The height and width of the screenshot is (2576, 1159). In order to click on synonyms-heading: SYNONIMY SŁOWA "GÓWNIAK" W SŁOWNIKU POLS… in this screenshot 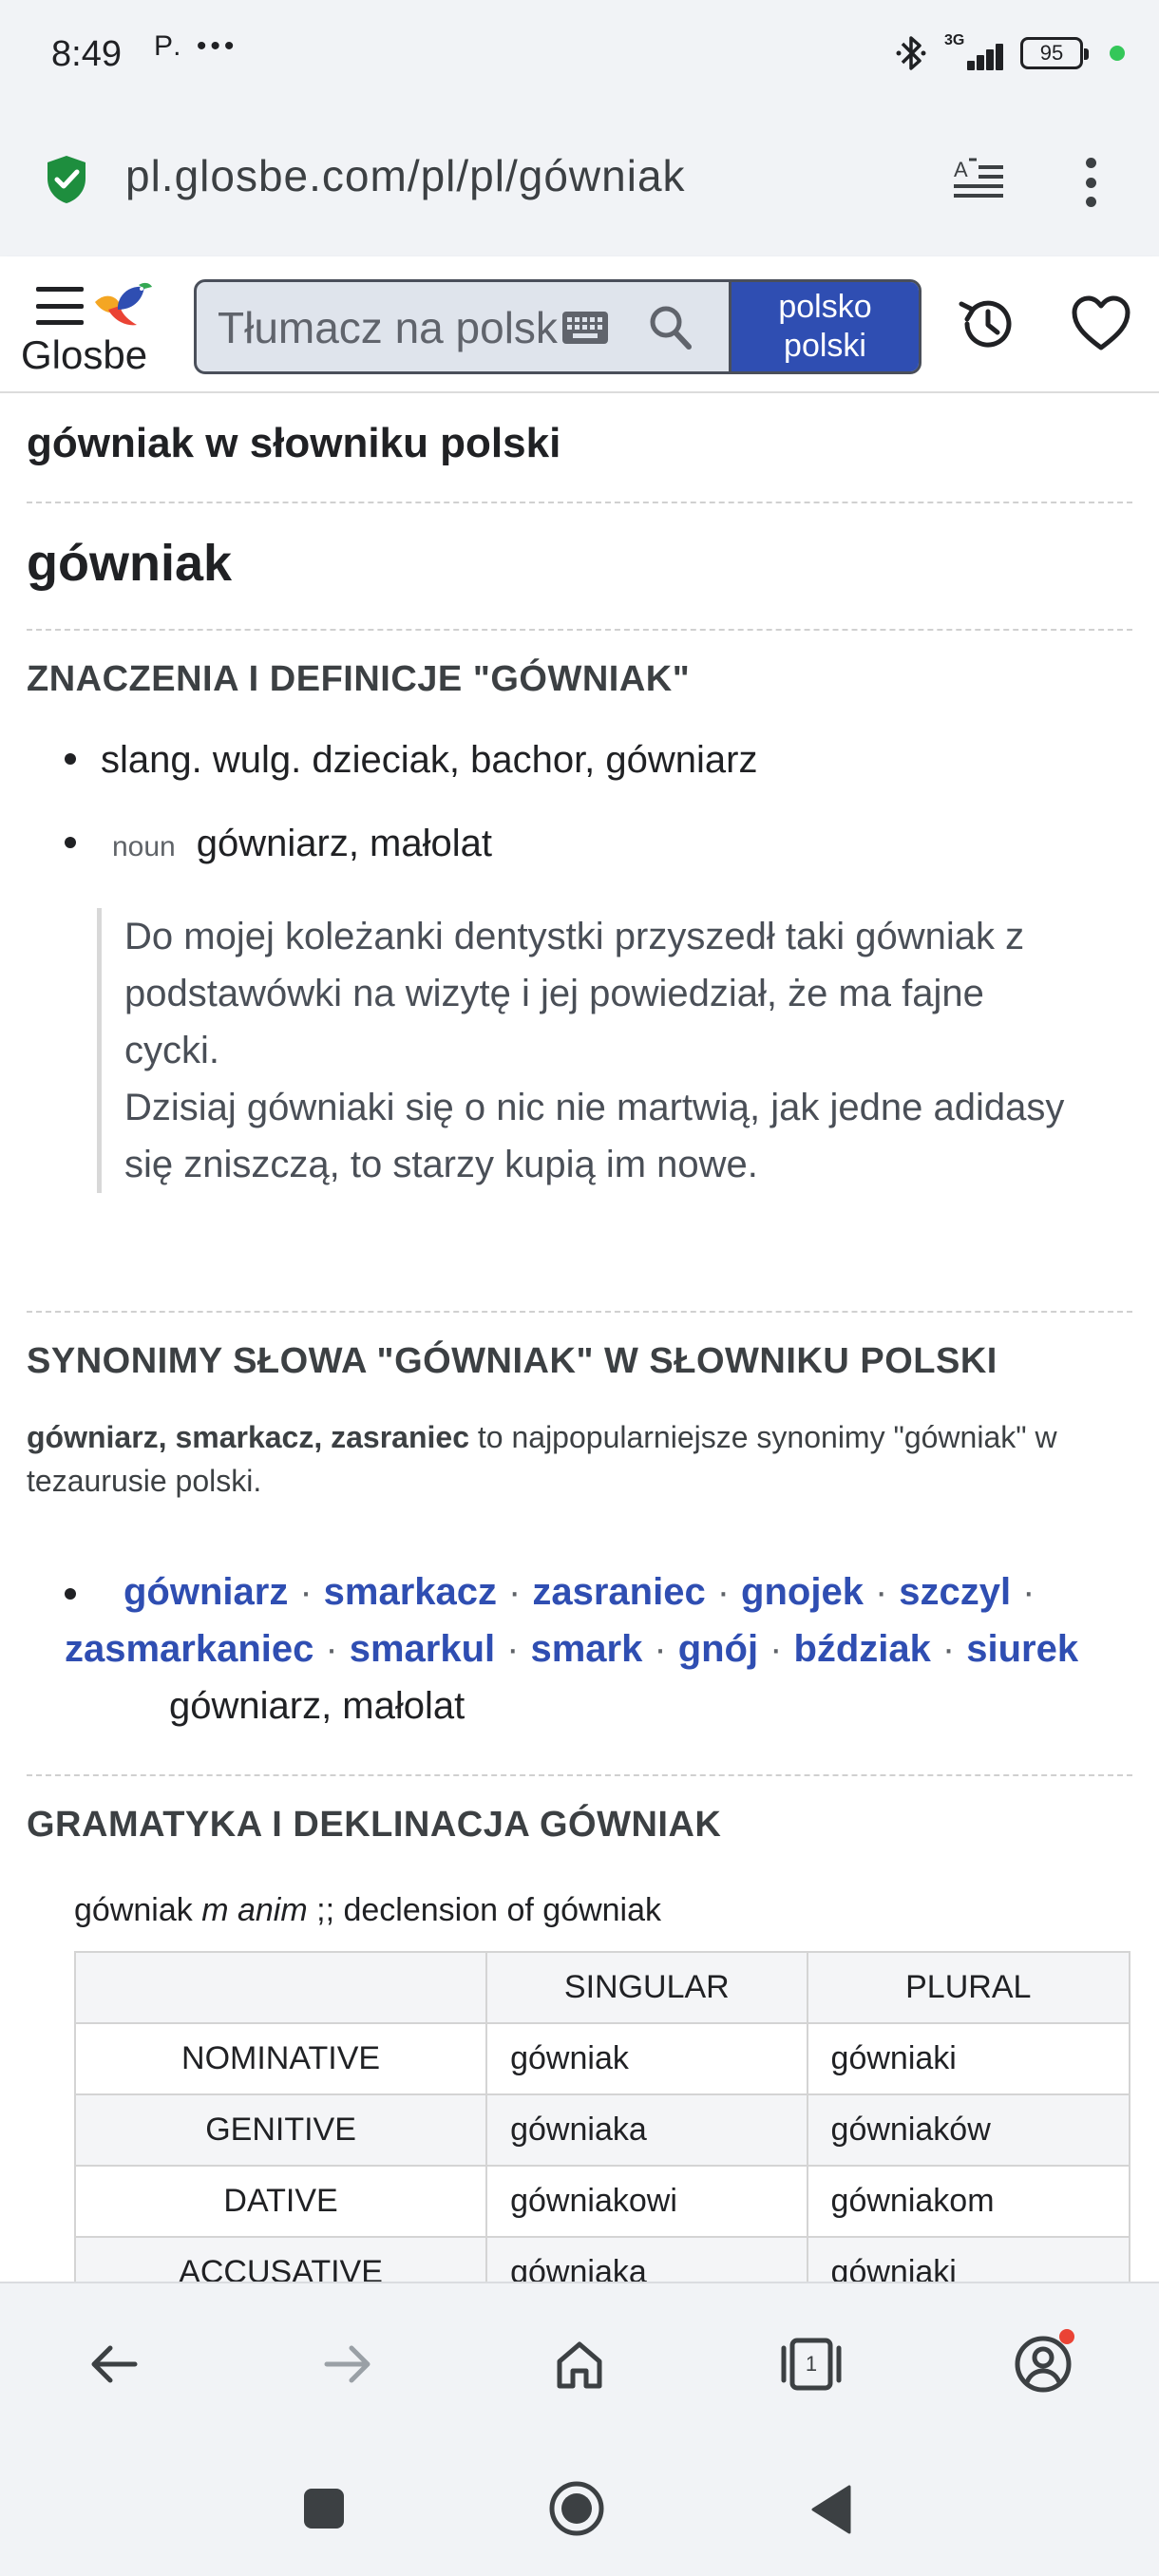, I will do `click(512, 1361)`.